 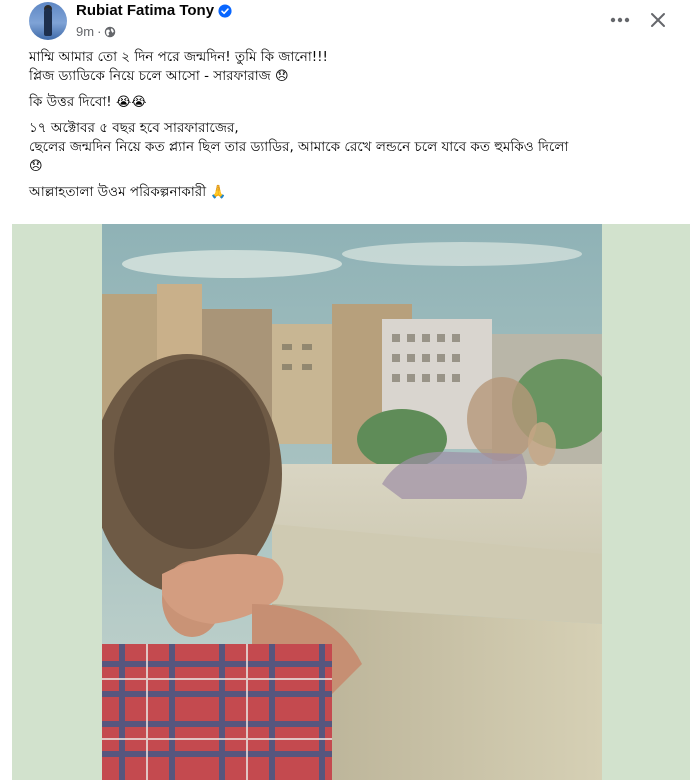 I want to click on more-horizontal-icon, so click(x=620, y=20).